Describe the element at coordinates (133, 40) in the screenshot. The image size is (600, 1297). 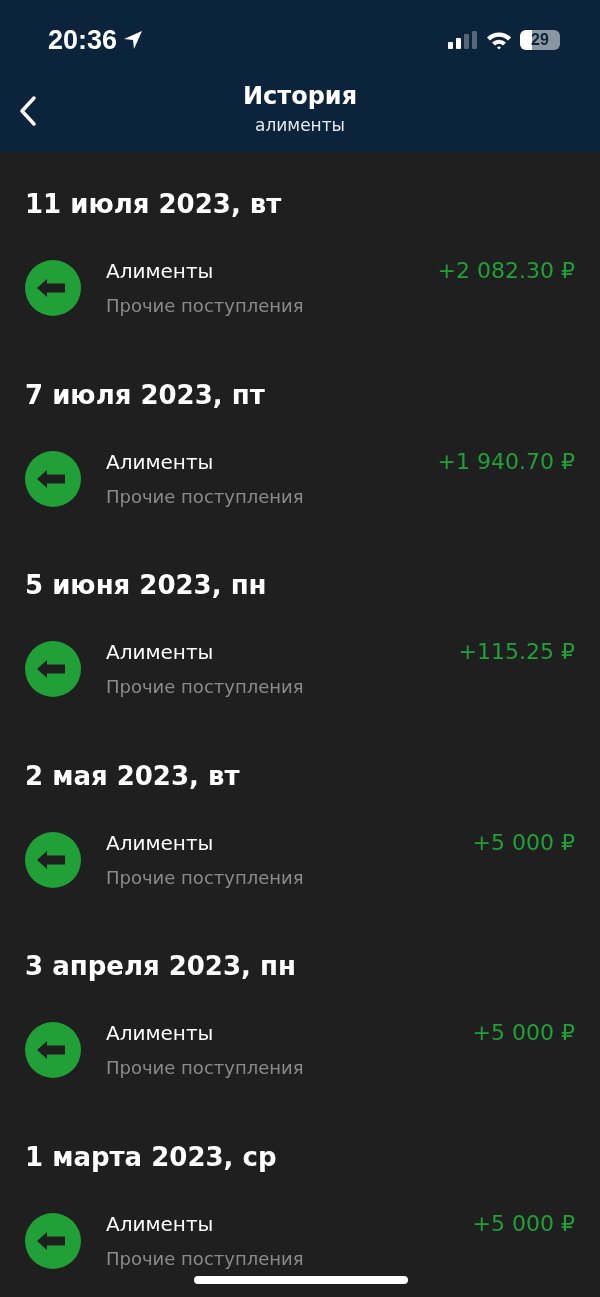
I see `location-arrow-icon` at that location.